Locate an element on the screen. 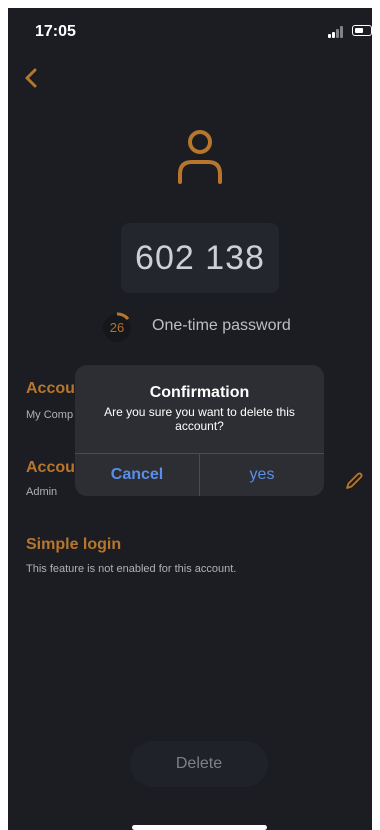 Image resolution: width=380 pixels, height=830 pixels. otp-code-display: 602 138 is located at coordinates (200, 258).